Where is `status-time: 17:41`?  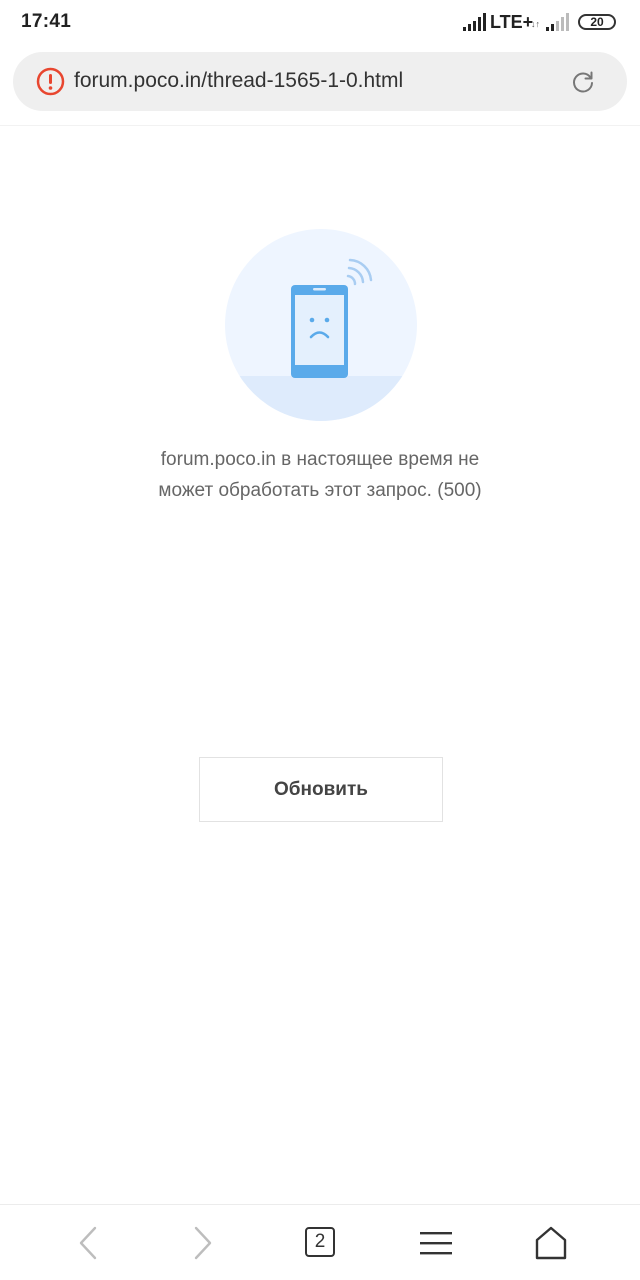
status-time: 17:41 is located at coordinates (46, 21).